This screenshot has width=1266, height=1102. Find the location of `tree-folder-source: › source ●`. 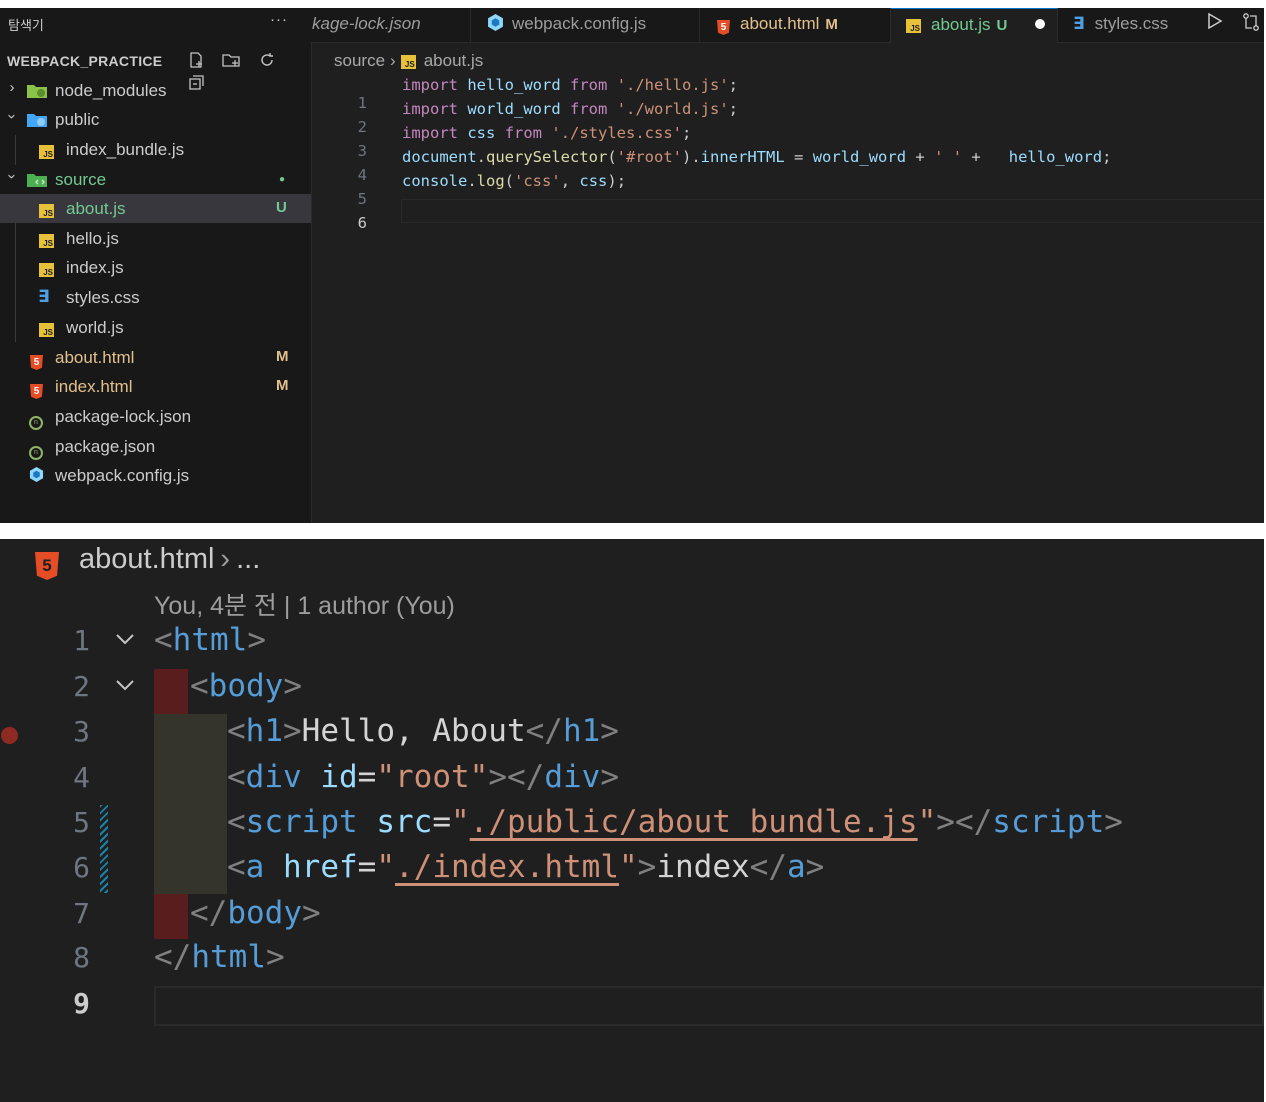

tree-folder-source: › source ● is located at coordinates (155, 179).